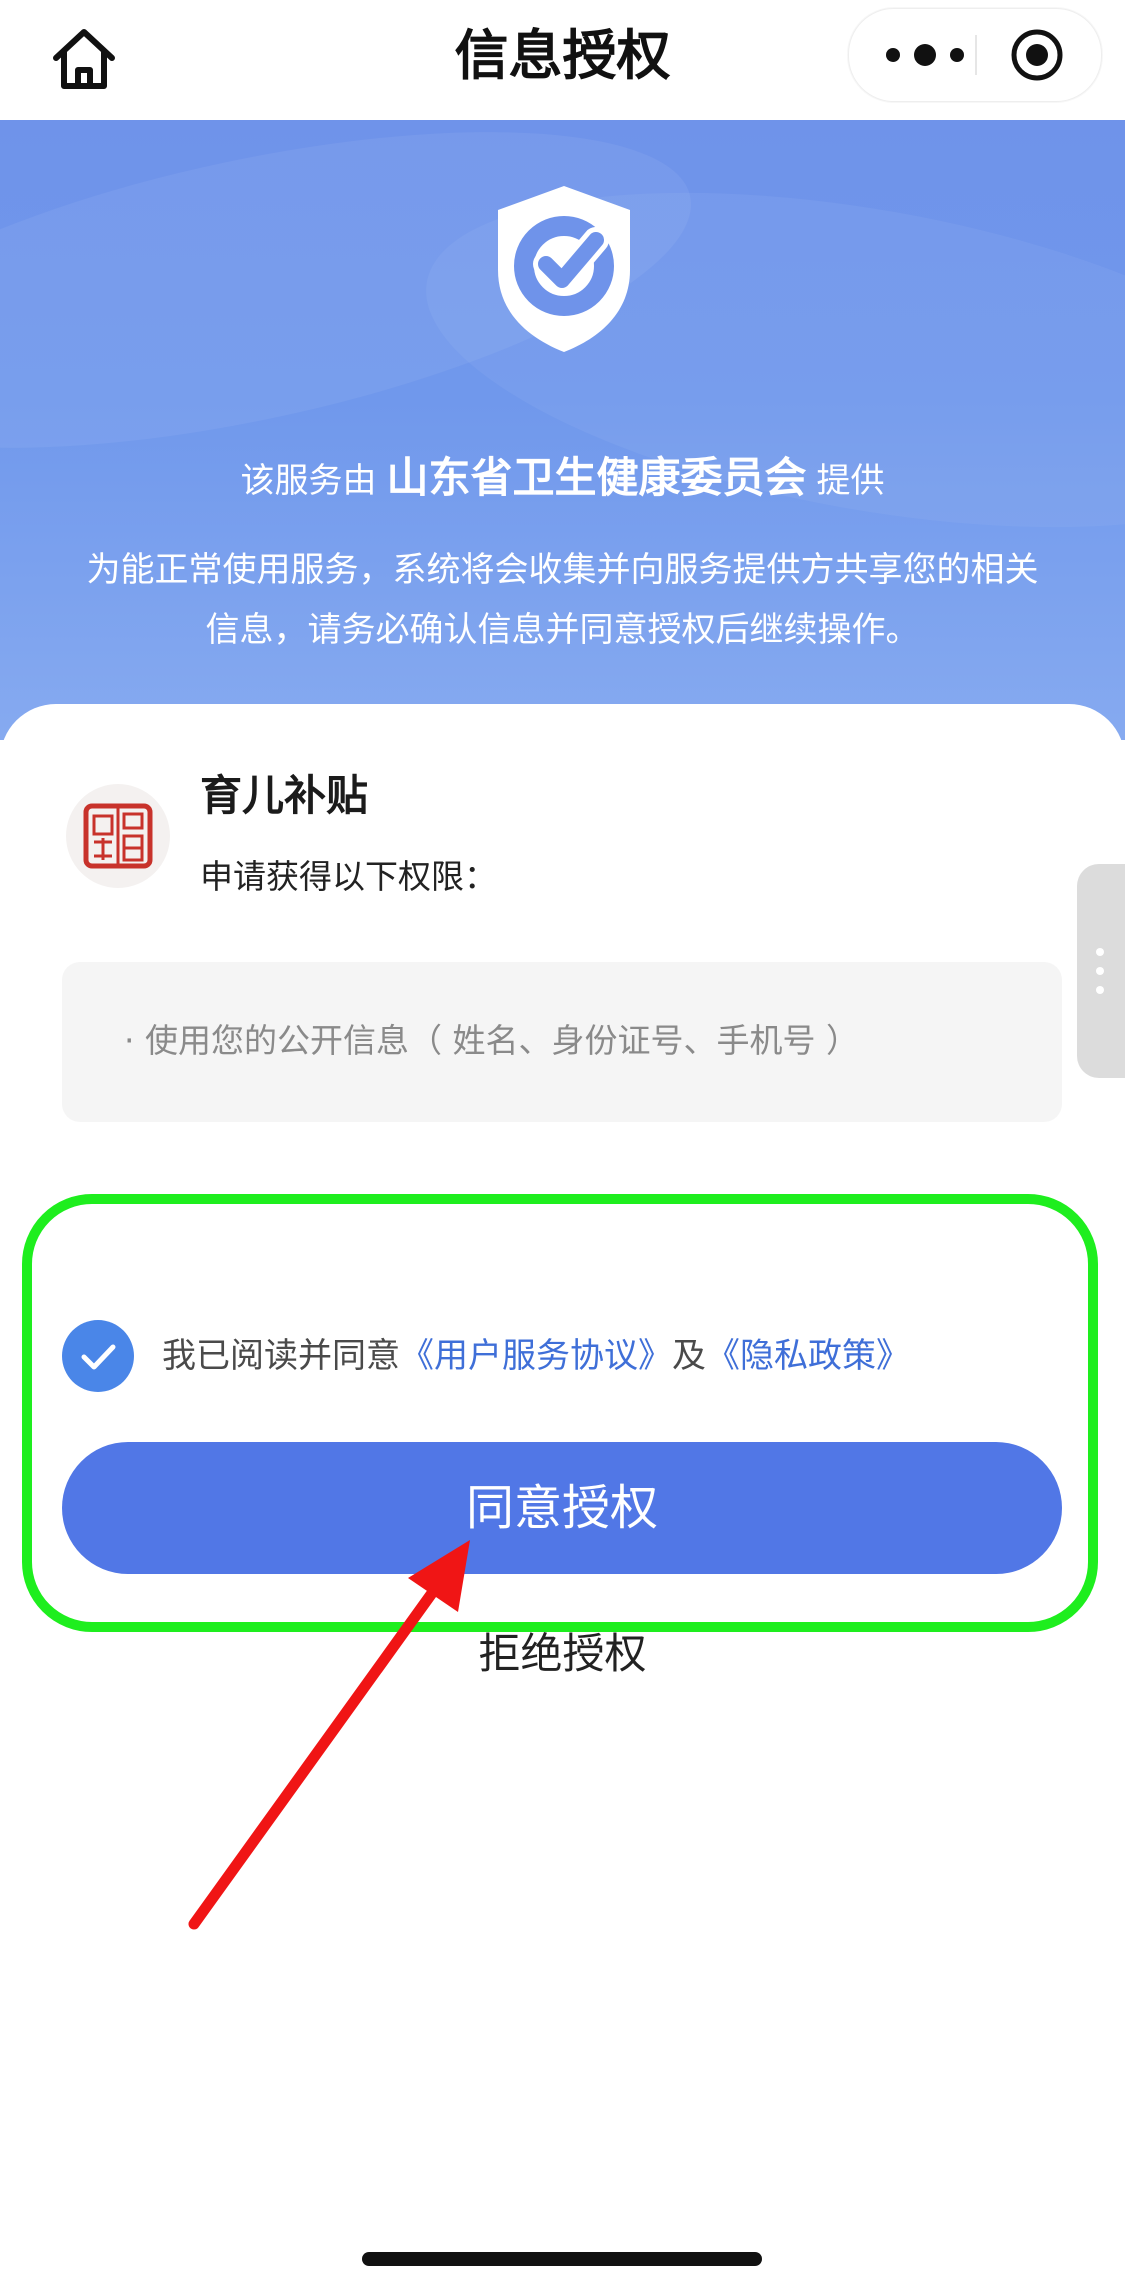 The height and width of the screenshot is (2292, 1125). I want to click on top-navbar: 信息授权, so click(562, 60).